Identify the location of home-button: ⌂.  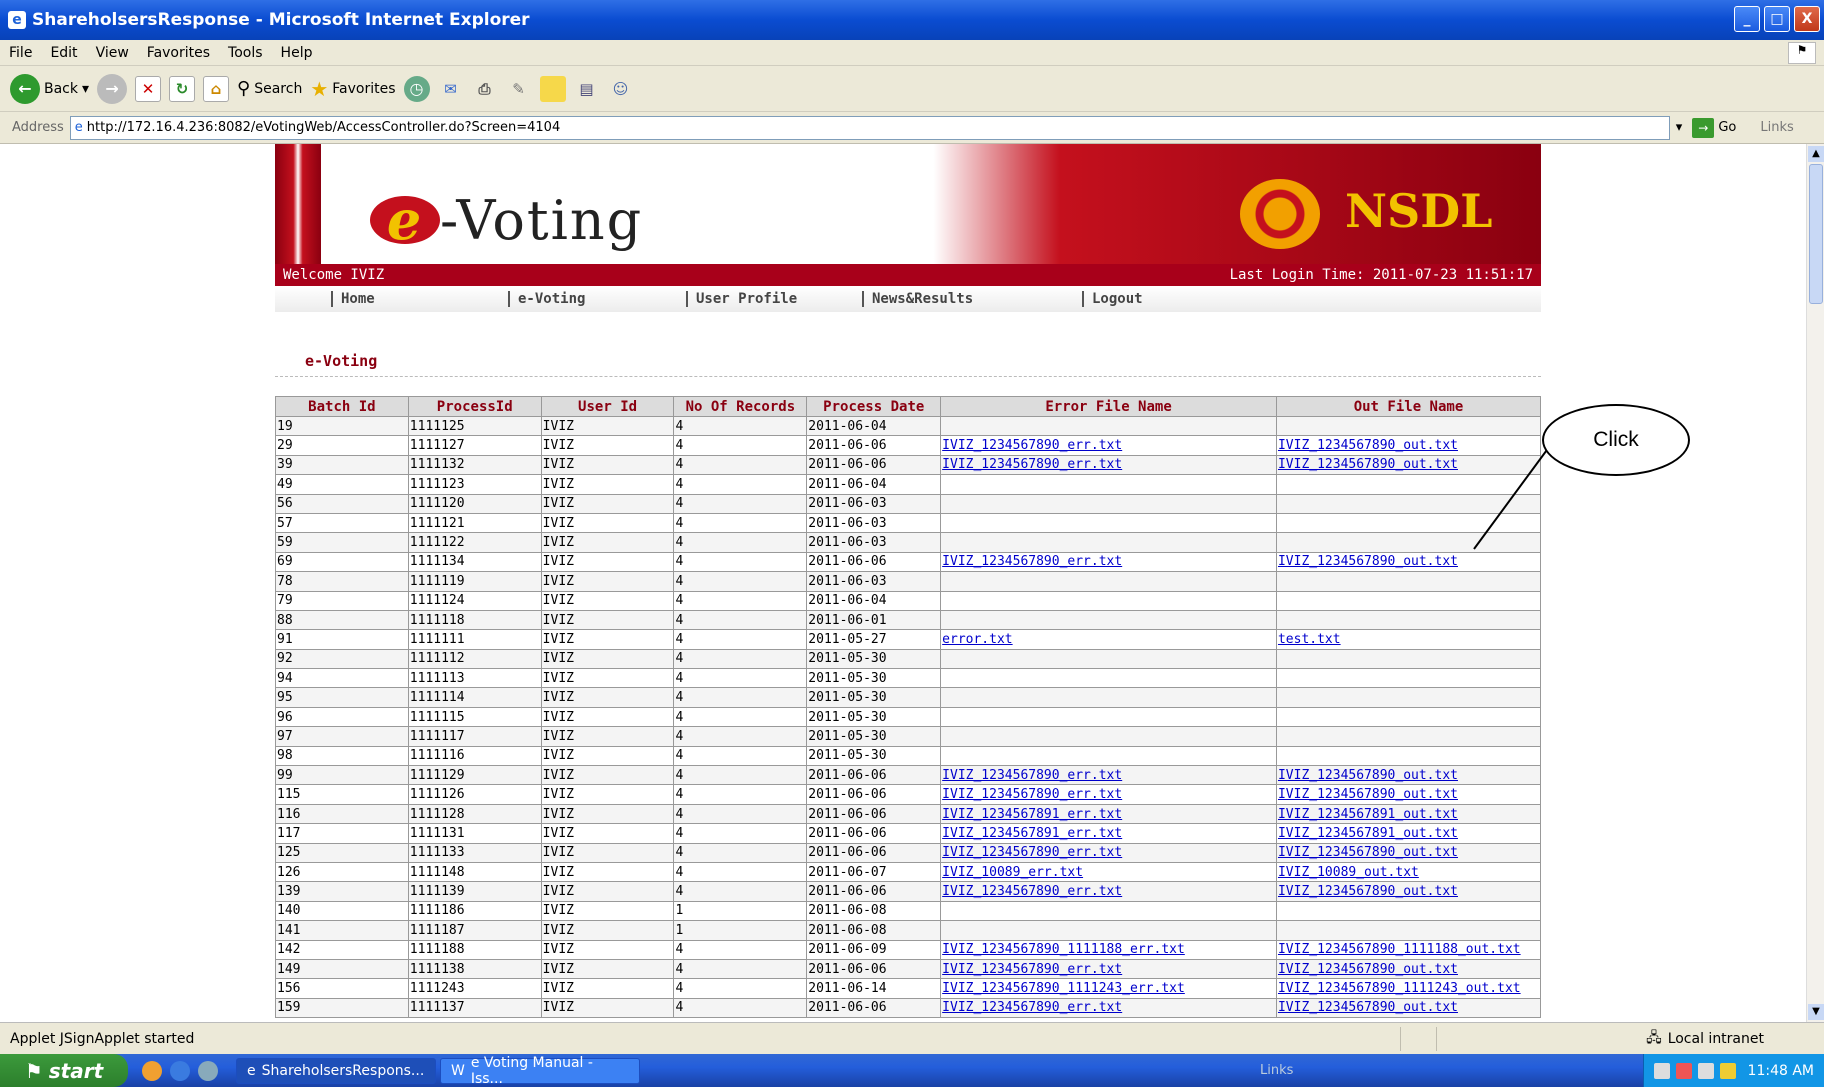
(216, 88).